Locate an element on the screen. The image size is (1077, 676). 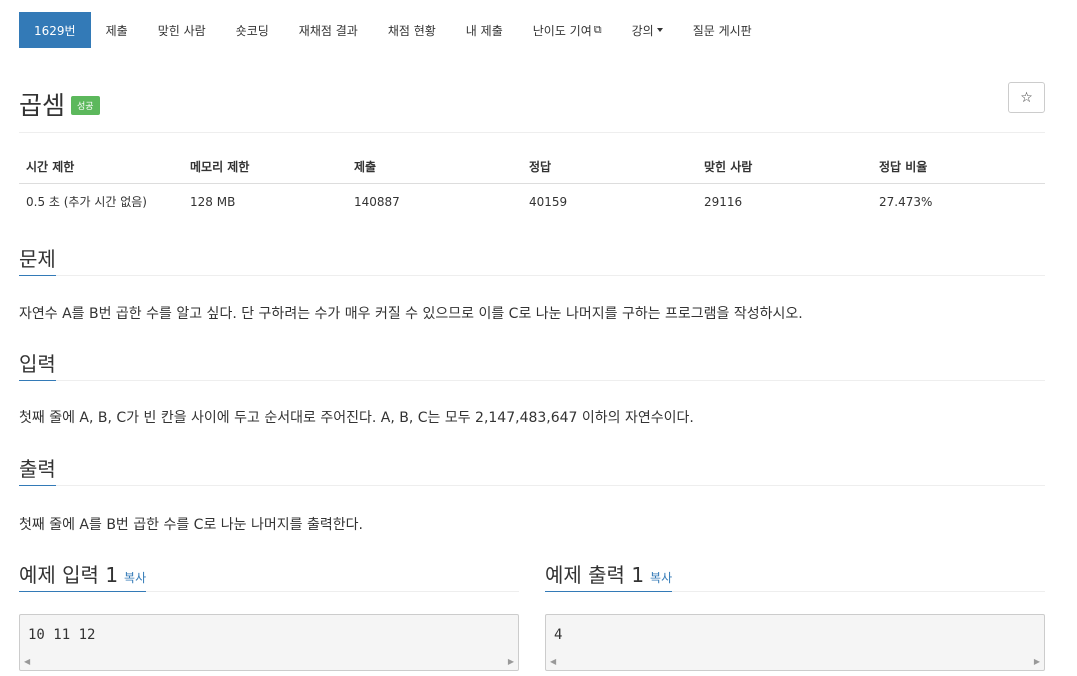
section-description-header: 문제 is located at coordinates (532, 258).